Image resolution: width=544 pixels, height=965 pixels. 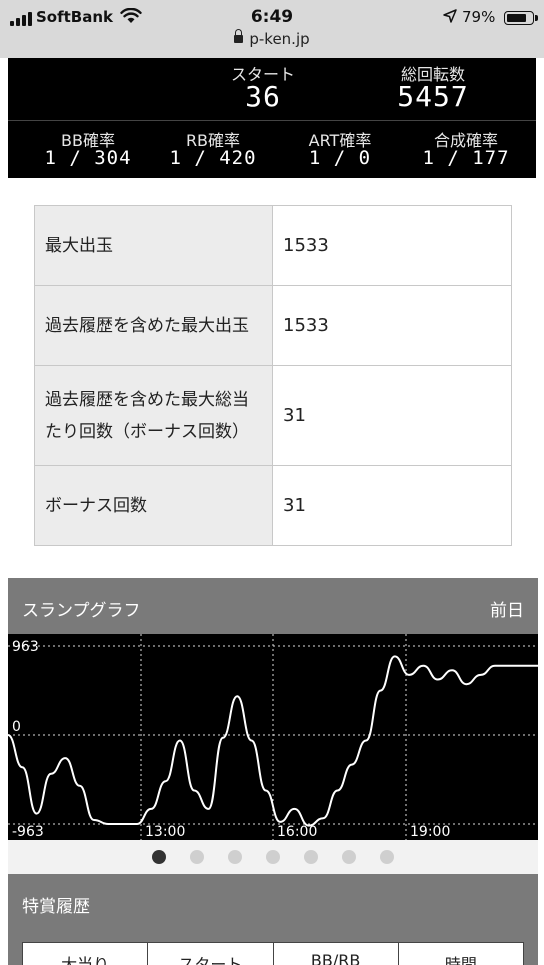 What do you see at coordinates (430, 832) in the screenshot?
I see `x-tick-label: 19:00` at bounding box center [430, 832].